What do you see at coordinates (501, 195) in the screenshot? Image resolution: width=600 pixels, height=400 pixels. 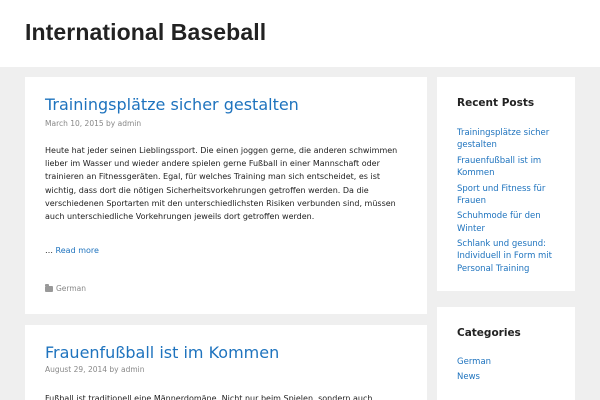 I see `recent-post-link: Sport und Fitness für Frauen` at bounding box center [501, 195].